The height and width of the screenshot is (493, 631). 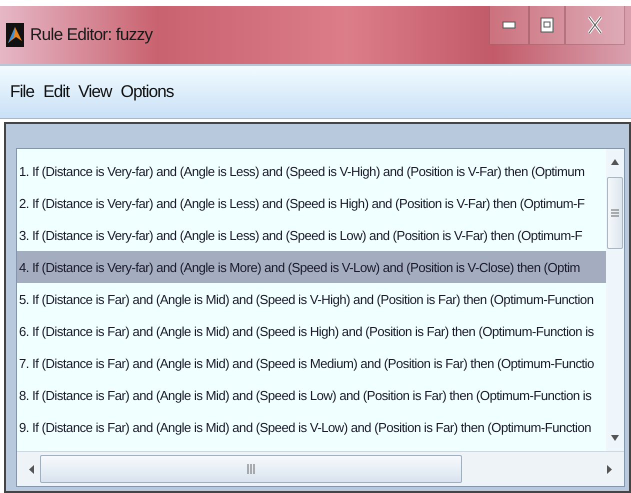 I want to click on rule-item: 7. If (Distance is Far) and (Angle is Mid) and (Speed is Medium) and (Position is Far) then (Optimum-Functio, so click(x=311, y=363).